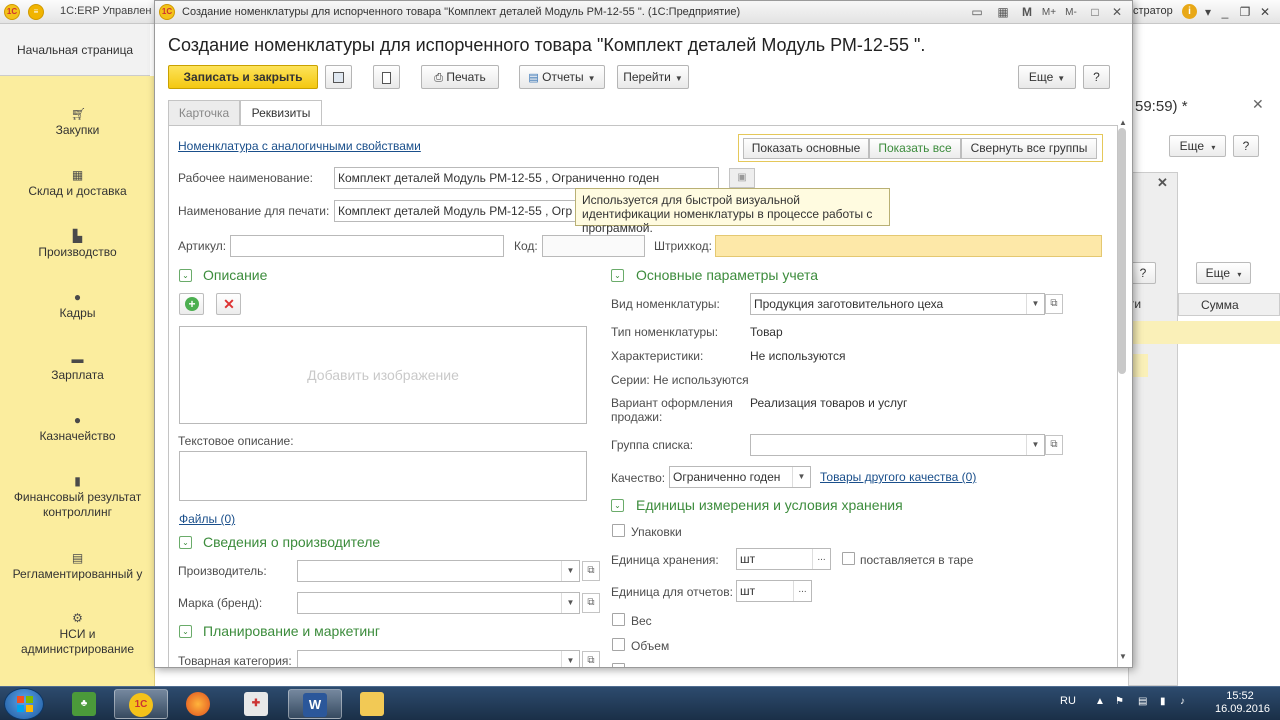 This screenshot has height=720, width=1280. What do you see at coordinates (1223, 273) in the screenshot?
I see `background-more-button-2: Еще ▾` at bounding box center [1223, 273].